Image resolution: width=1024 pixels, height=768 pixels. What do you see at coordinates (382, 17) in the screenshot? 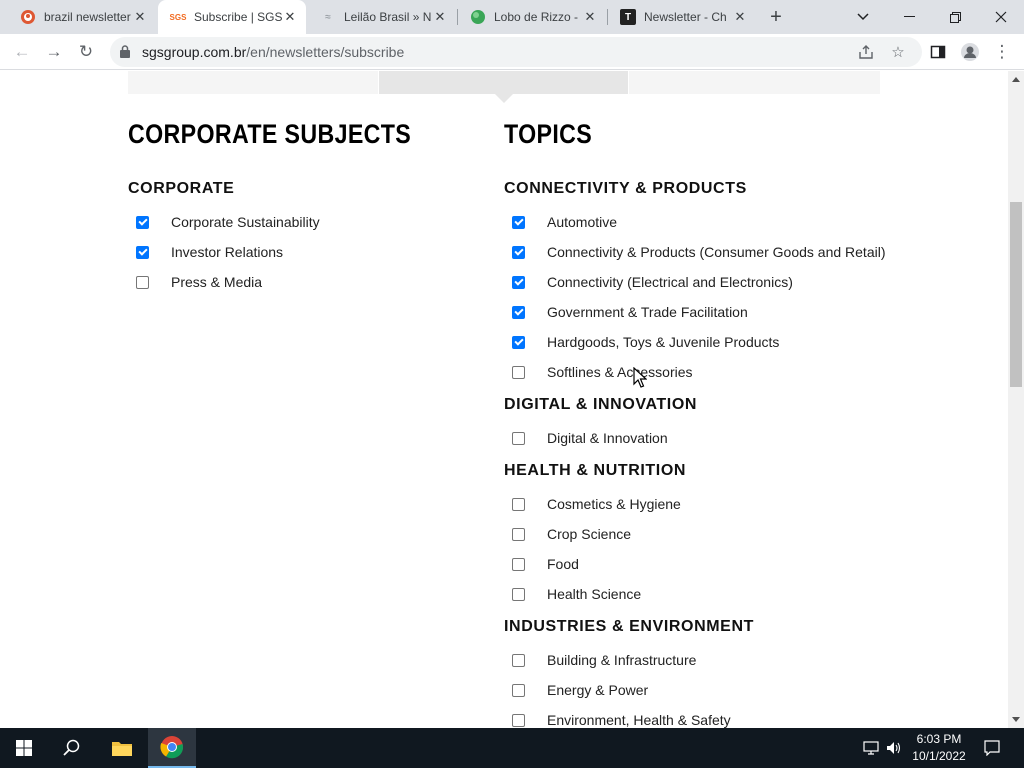
I see `tab-leilao-brasil: ≈ Leilão Brasil » N ✕` at bounding box center [382, 17].